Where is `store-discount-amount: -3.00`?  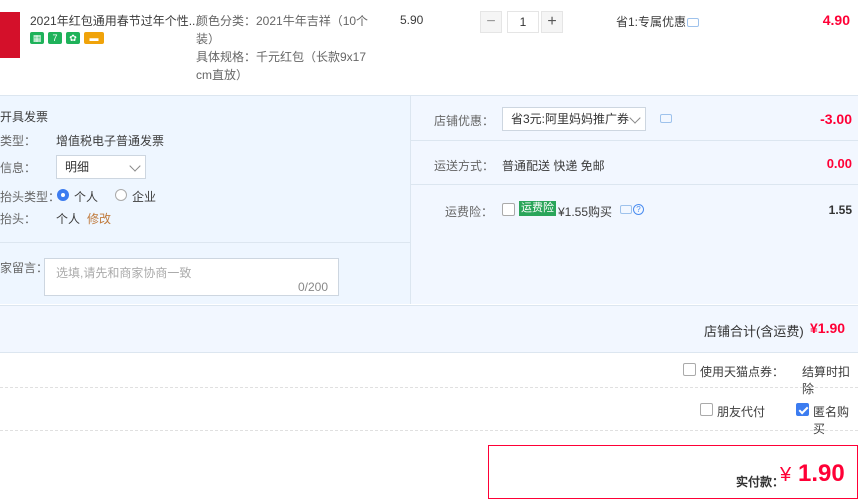
store-discount-amount: -3.00 is located at coordinates (836, 119).